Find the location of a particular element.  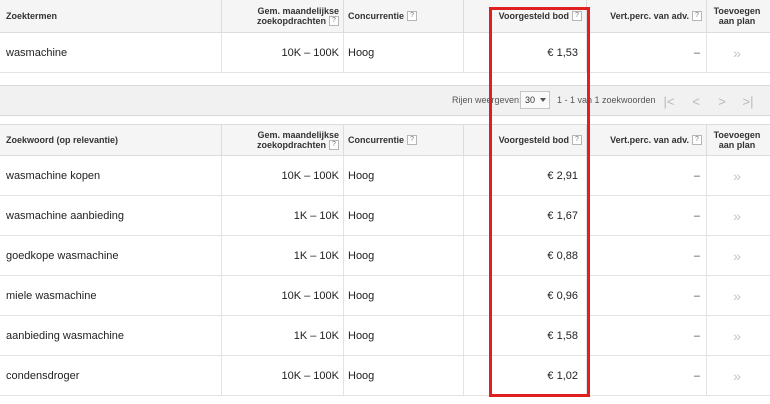

row-bid: € 1,02 is located at coordinates (562, 375).